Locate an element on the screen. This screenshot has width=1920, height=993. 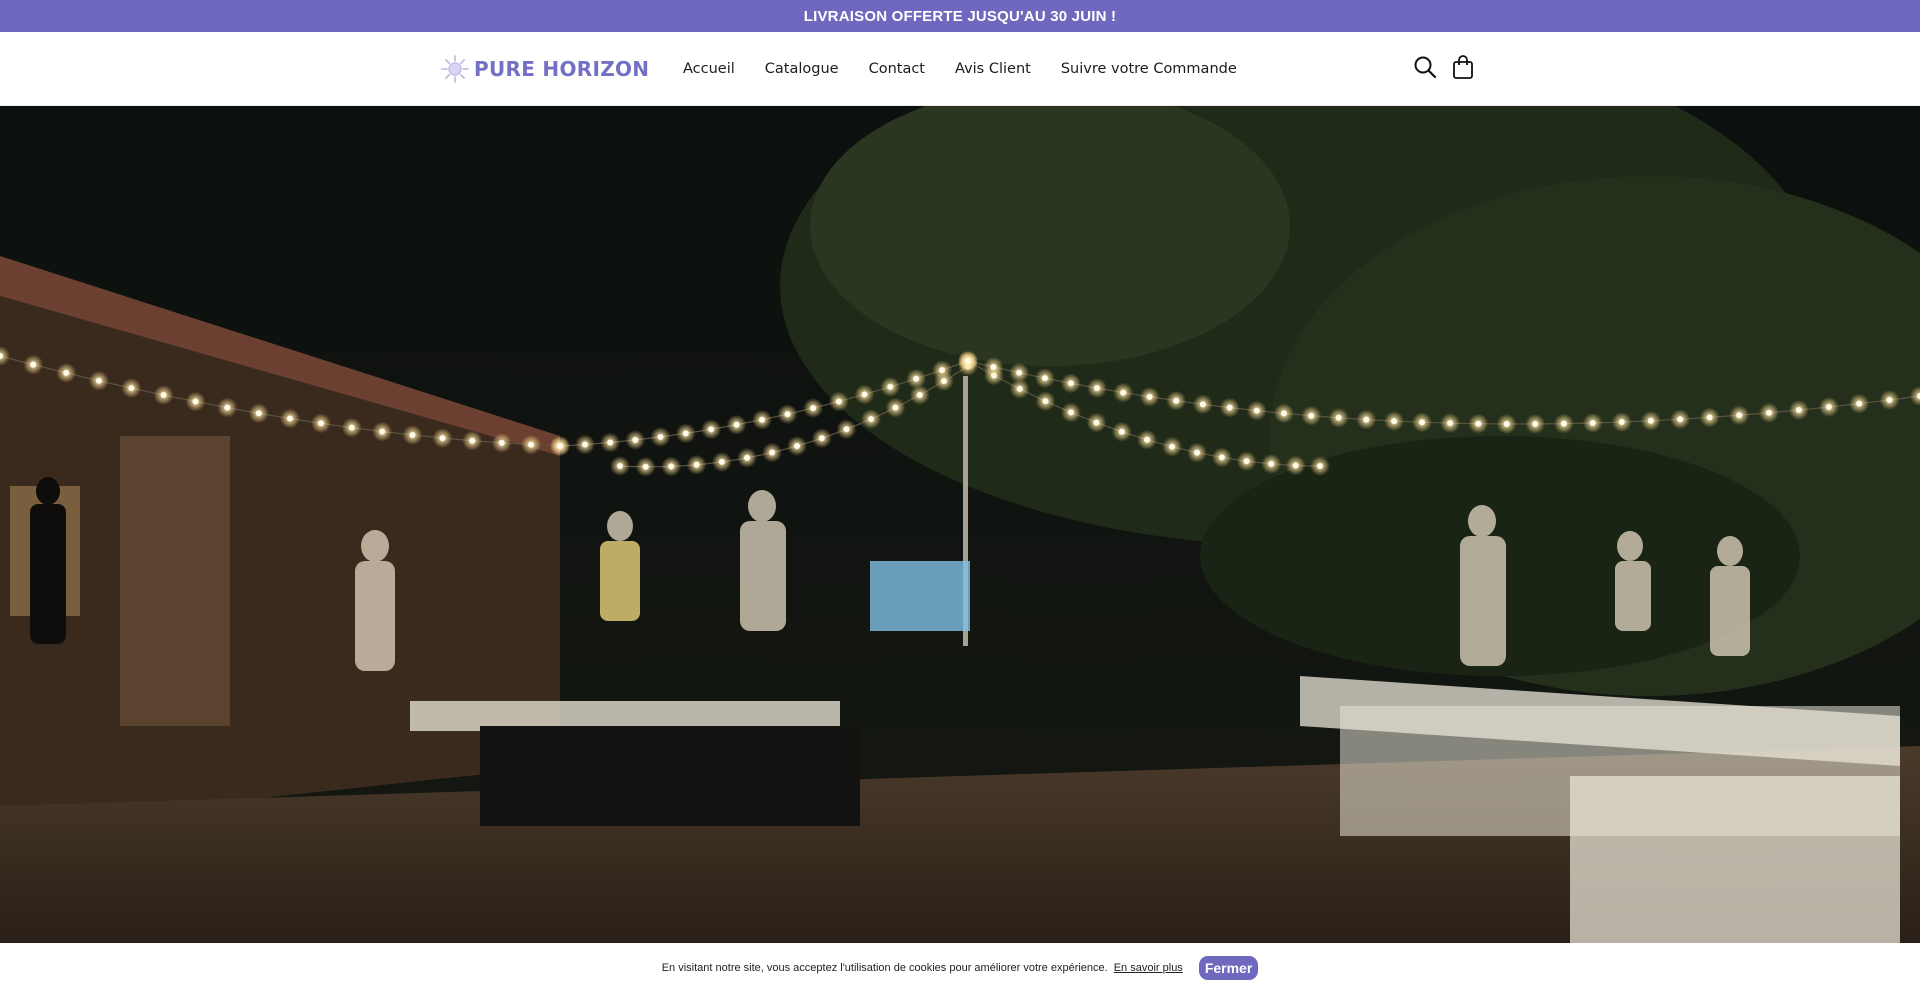
nav-avis-client: Avis Client is located at coordinates (993, 69).